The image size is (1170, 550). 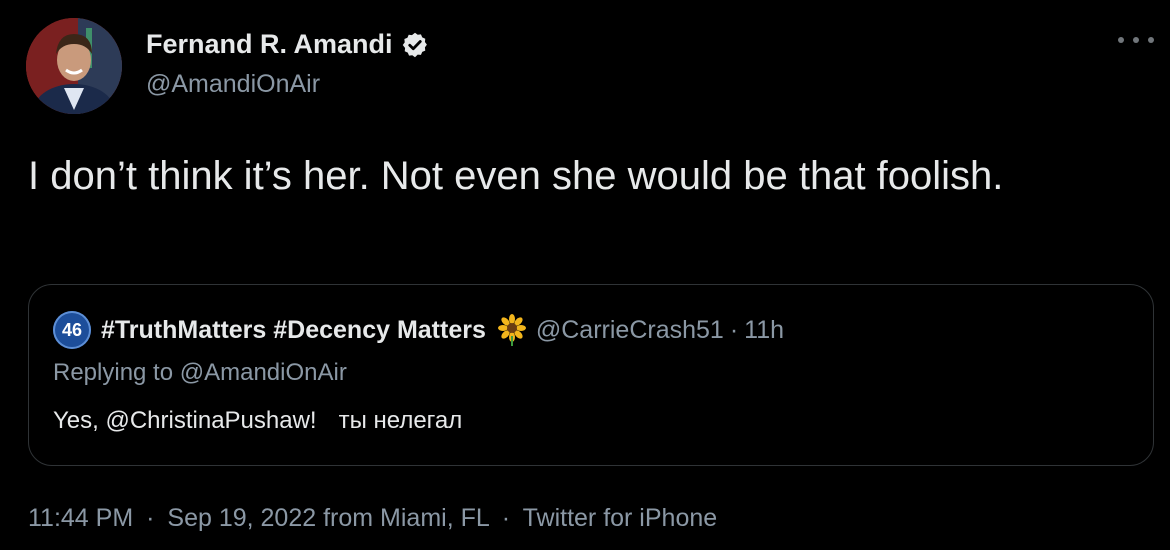 I want to click on author-avatar-image, so click(x=74, y=66).